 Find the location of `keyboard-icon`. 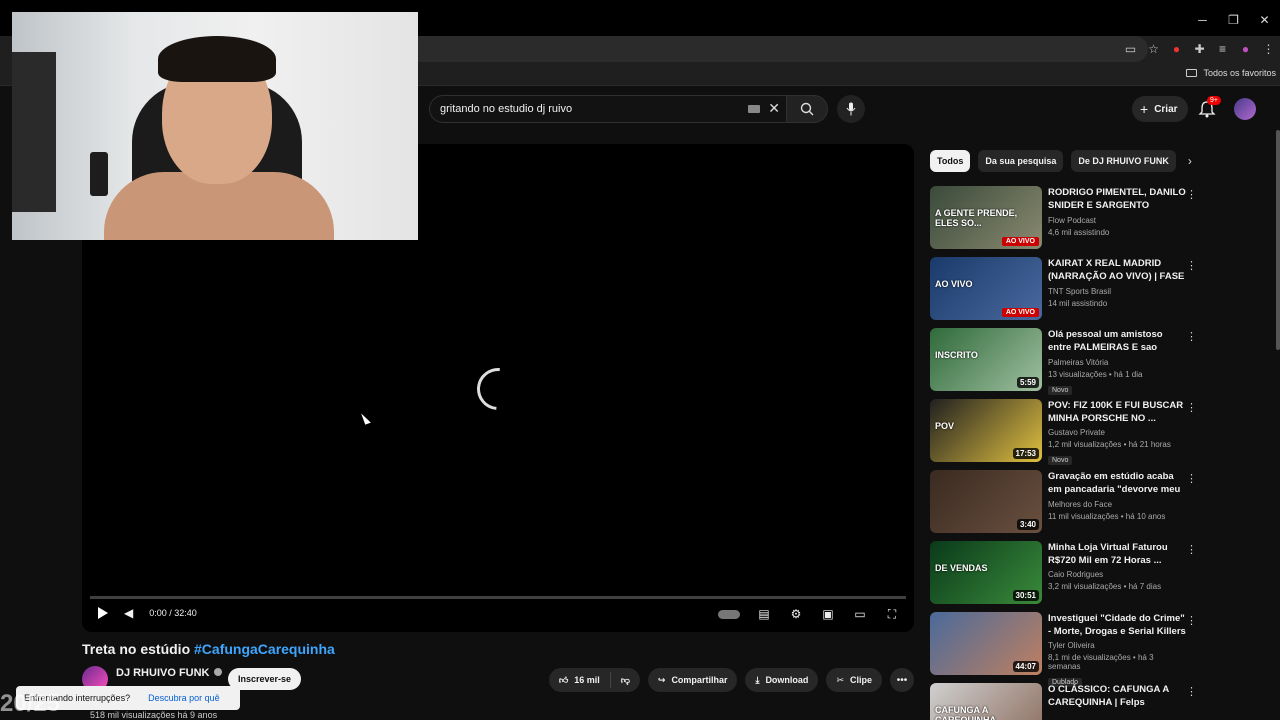

keyboard-icon is located at coordinates (754, 109).